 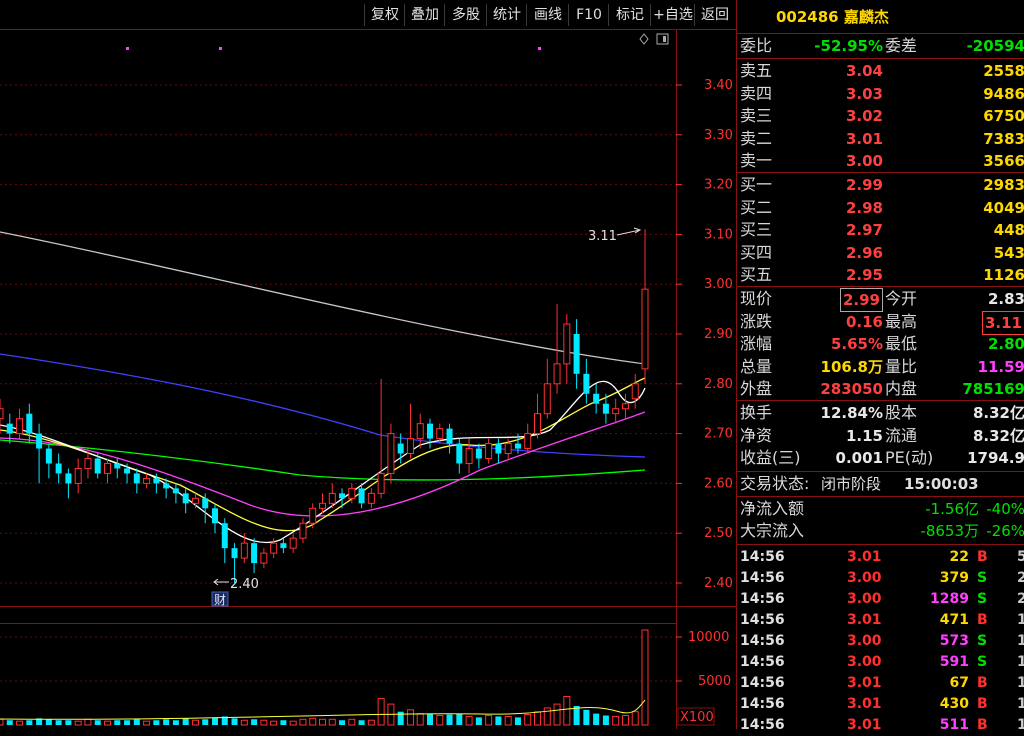 I want to click on statistics-button: 统计, so click(x=506, y=15).